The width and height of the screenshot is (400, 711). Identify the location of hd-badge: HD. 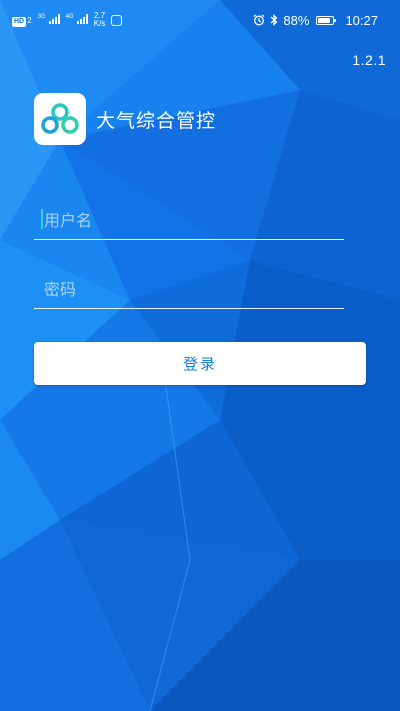
(19, 21).